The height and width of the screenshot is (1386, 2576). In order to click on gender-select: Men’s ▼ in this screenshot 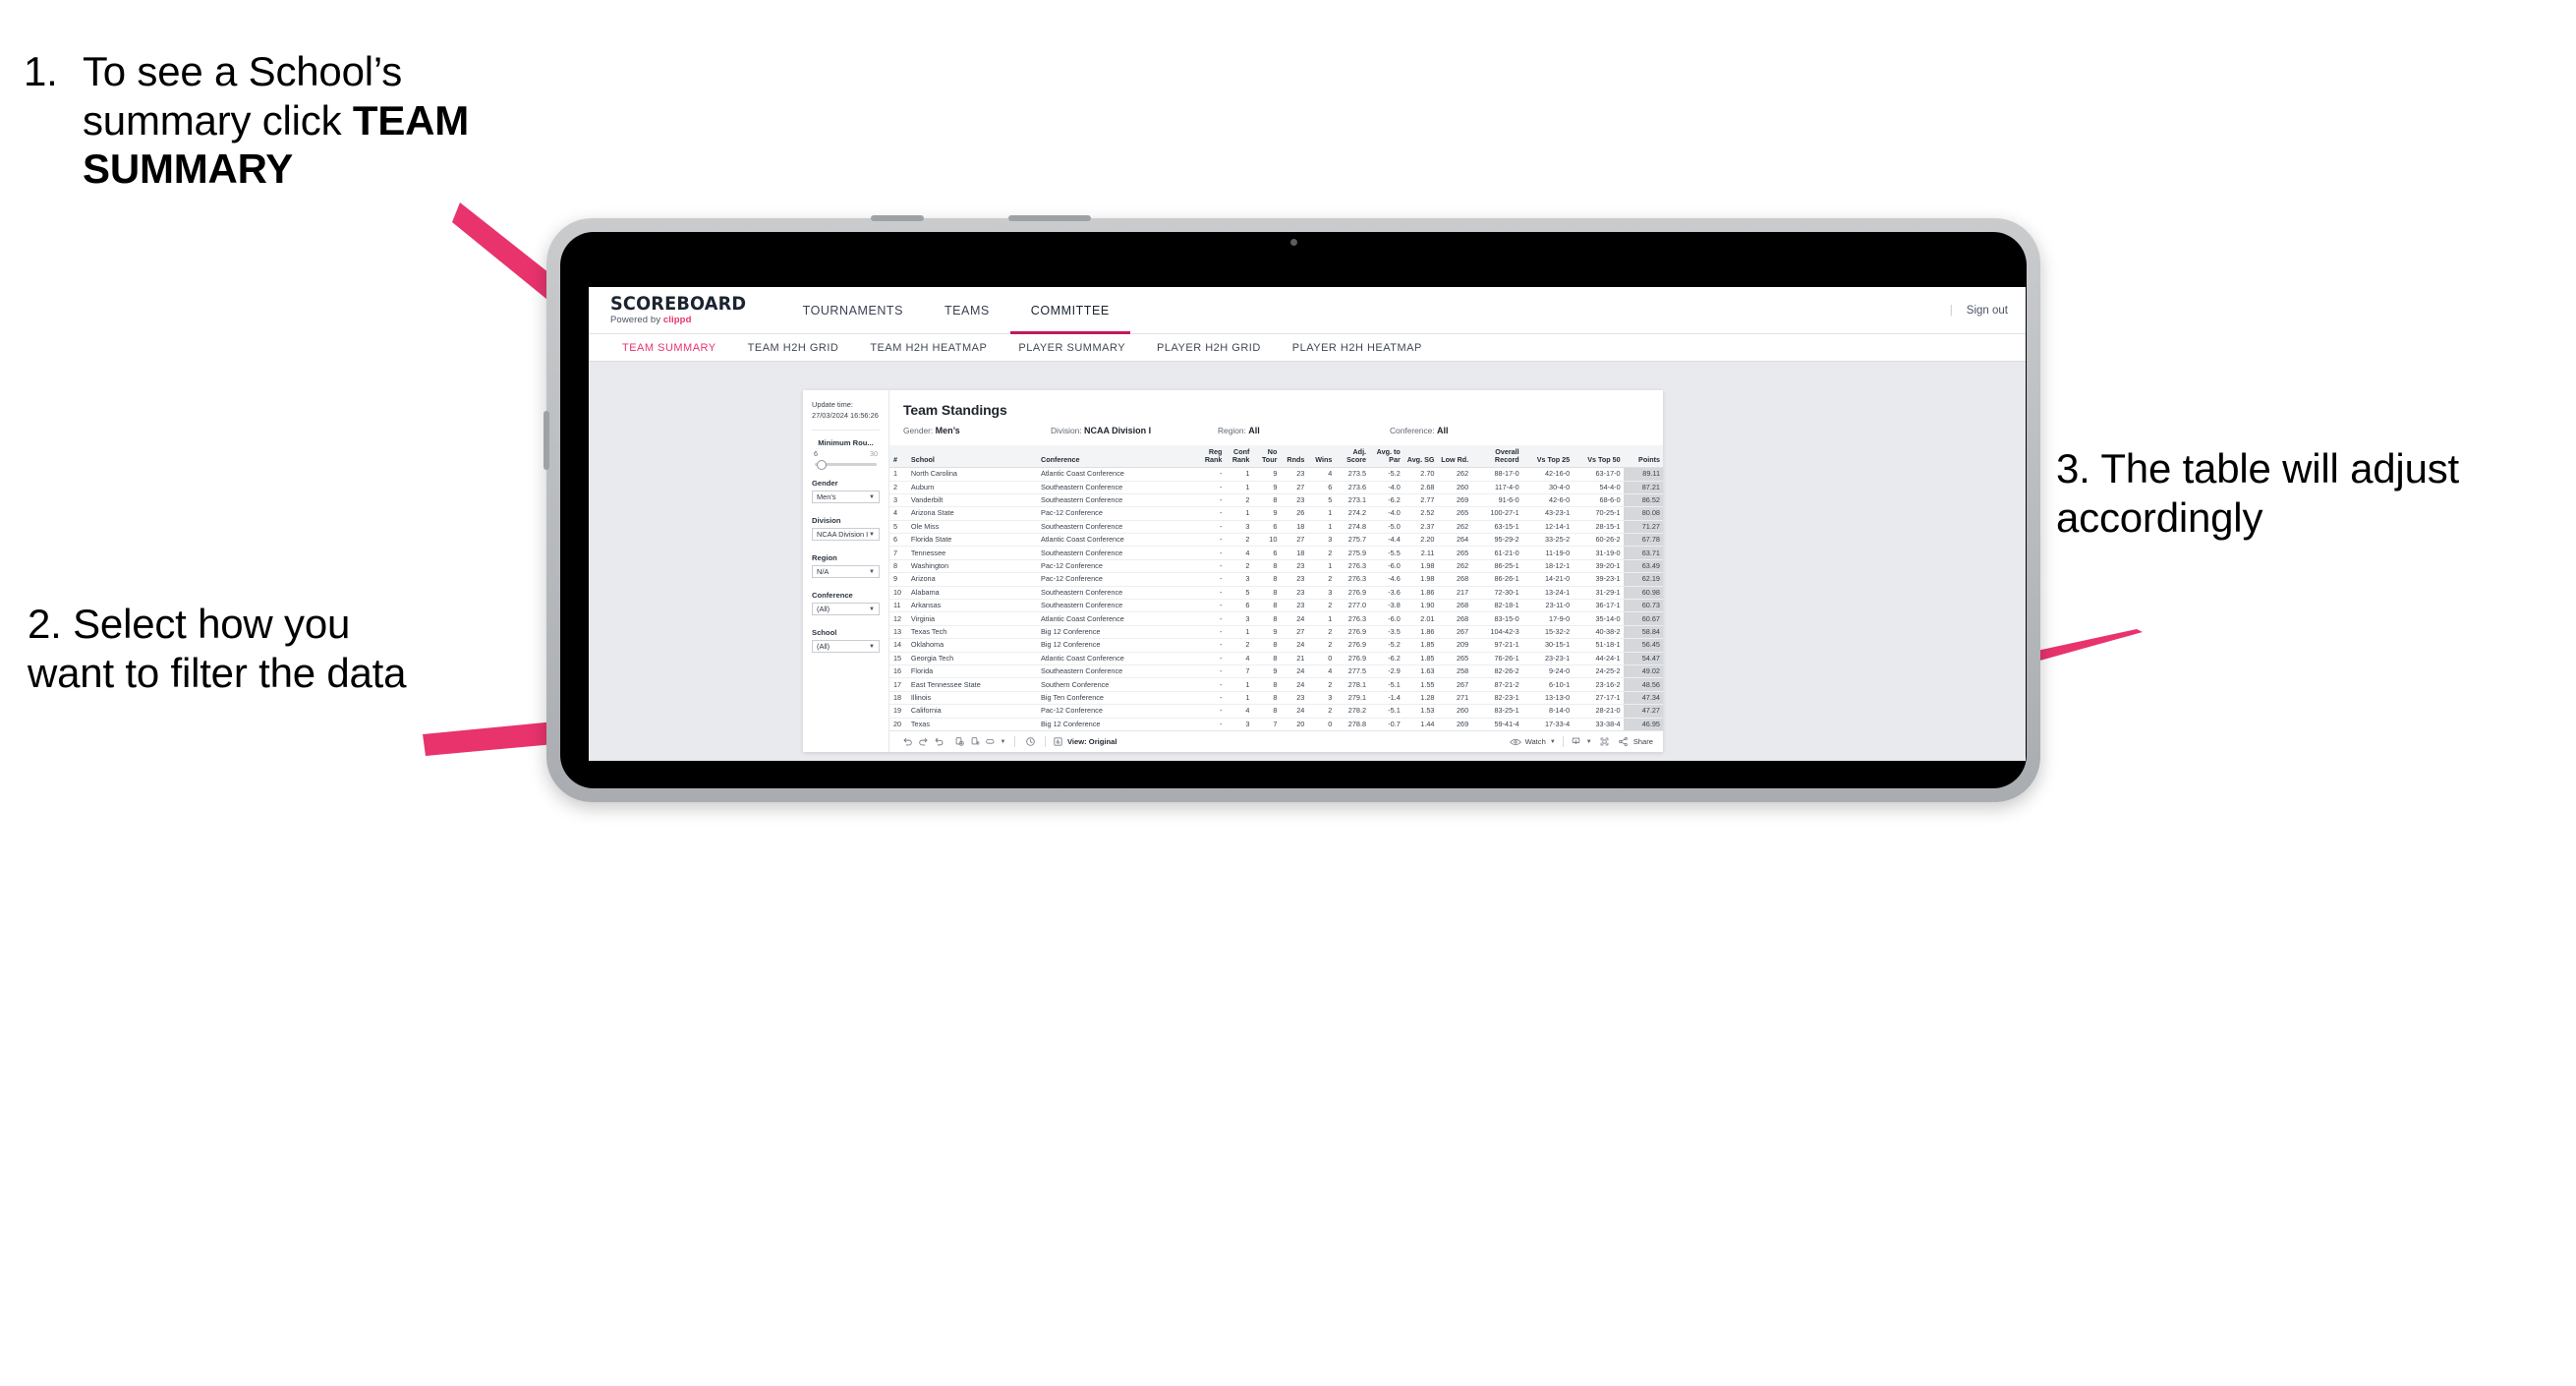, I will do `click(846, 497)`.